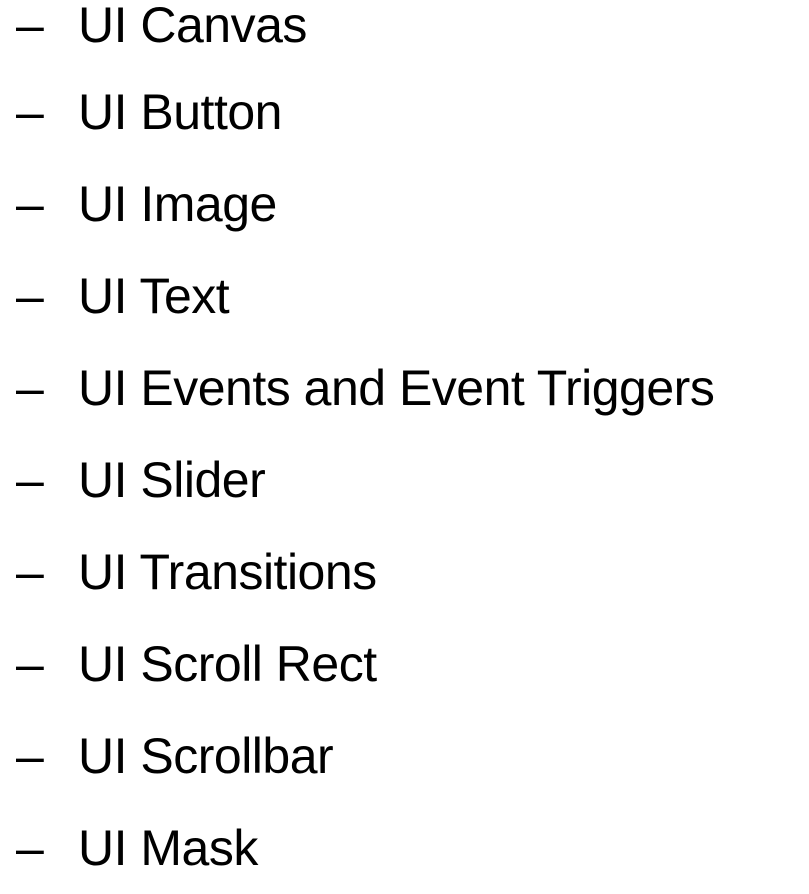 Image resolution: width=809 pixels, height=894 pixels. What do you see at coordinates (411, 204) in the screenshot?
I see `list-item-ui-image: – UI Image` at bounding box center [411, 204].